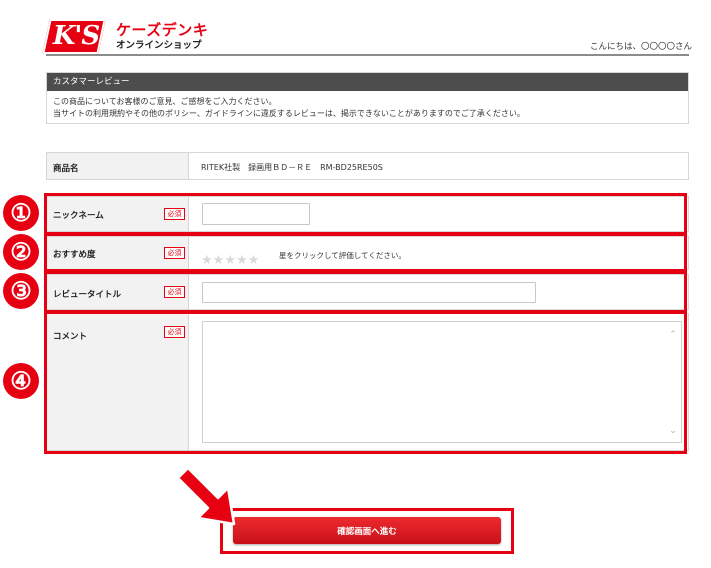 Image resolution: width=711 pixels, height=568 pixels. What do you see at coordinates (118, 253) in the screenshot?
I see `label-cell: おすすめ度 必須` at bounding box center [118, 253].